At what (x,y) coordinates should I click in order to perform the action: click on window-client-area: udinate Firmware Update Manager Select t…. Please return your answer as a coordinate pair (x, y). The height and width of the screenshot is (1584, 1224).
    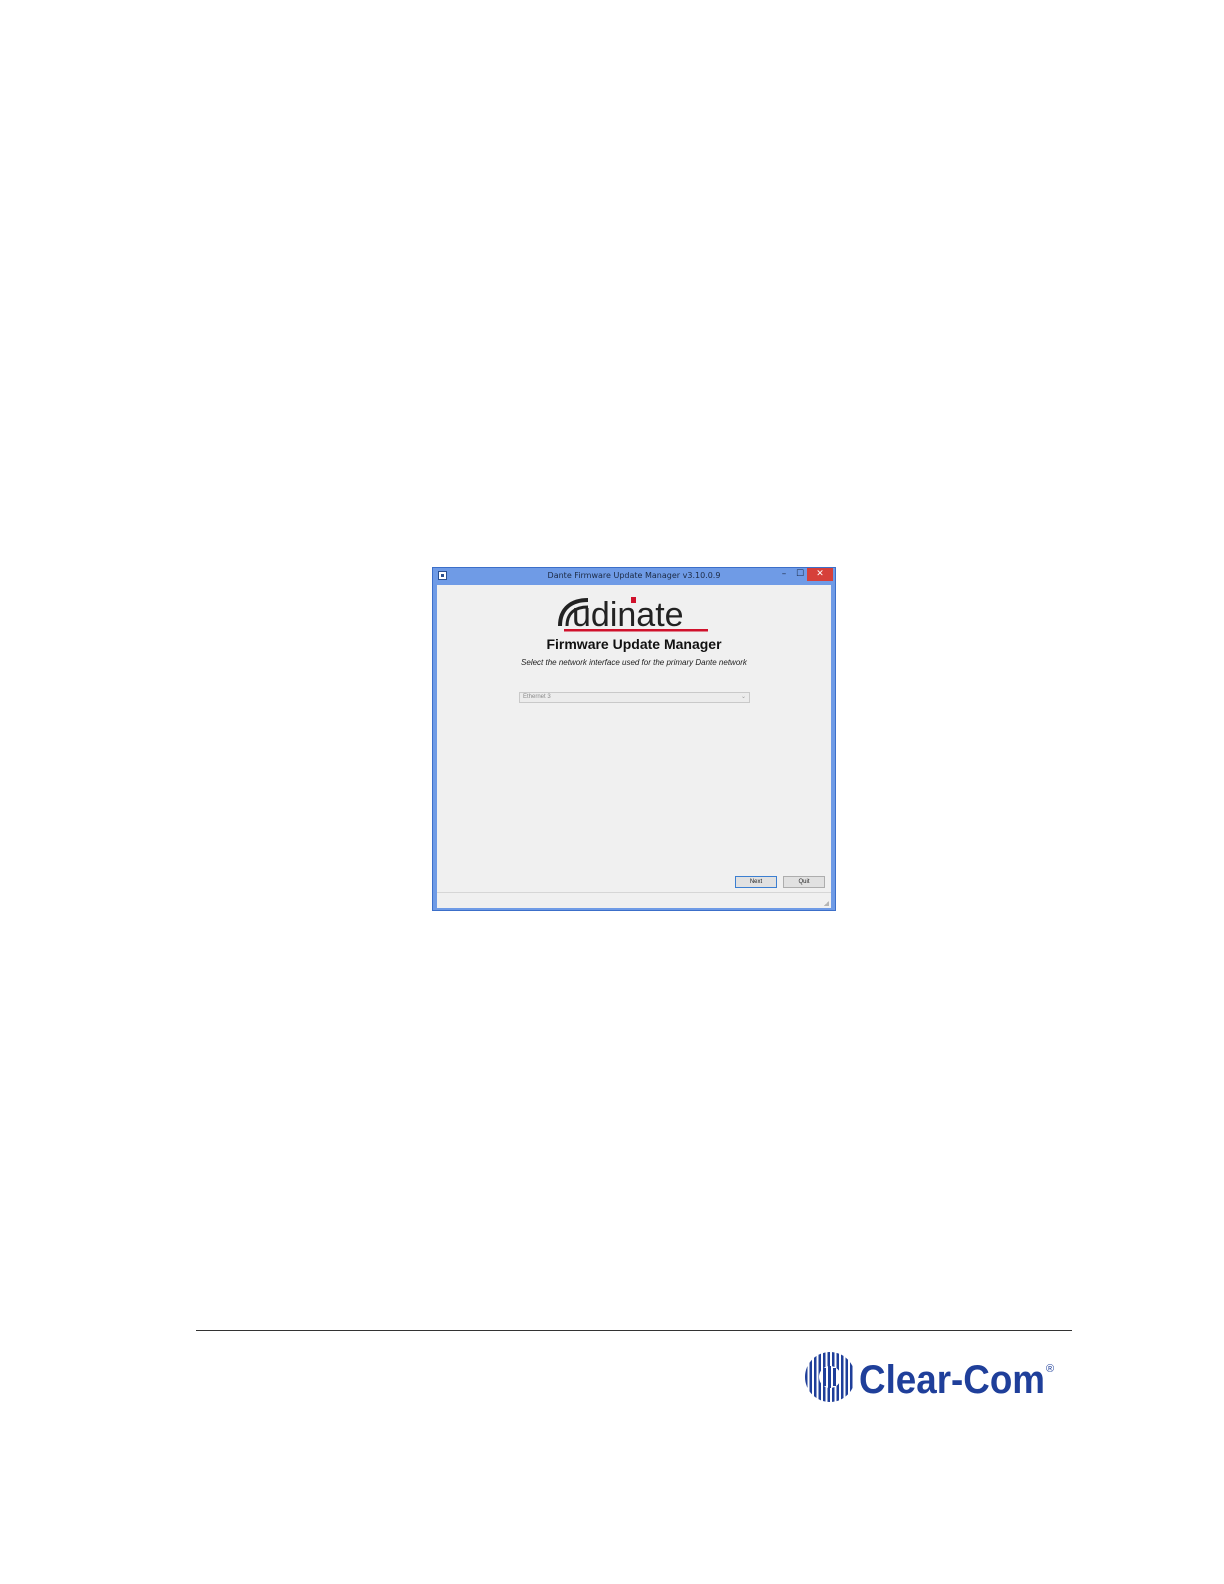
    Looking at the image, I should click on (634, 746).